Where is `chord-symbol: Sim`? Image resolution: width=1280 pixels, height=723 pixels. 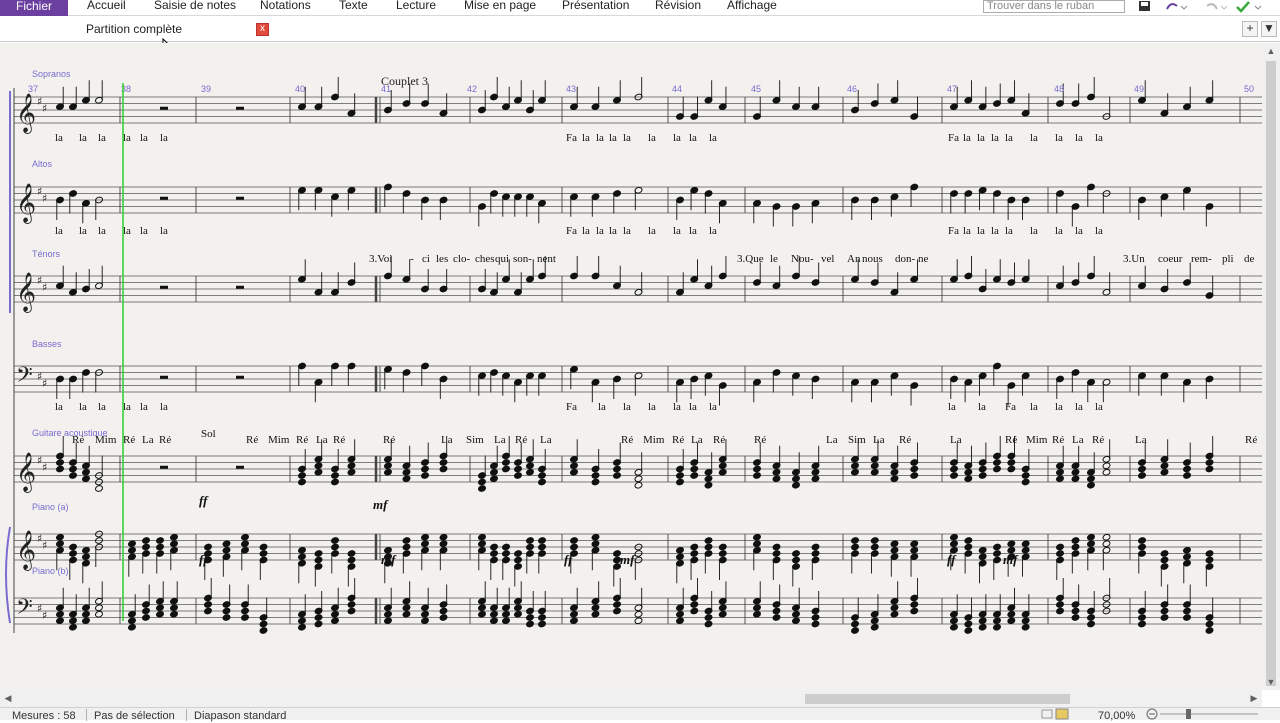 chord-symbol: Sim is located at coordinates (857, 440).